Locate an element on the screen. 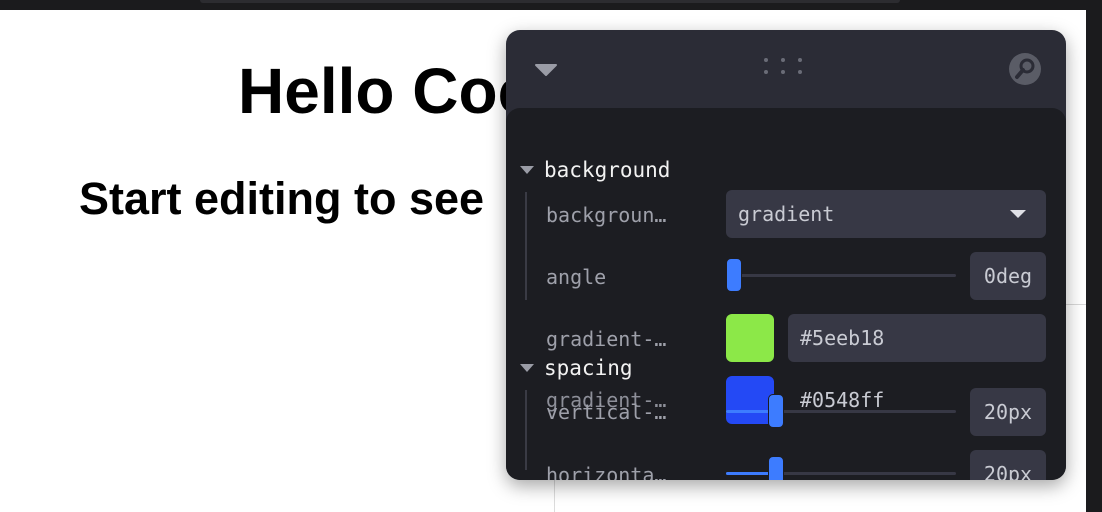 The width and height of the screenshot is (1102, 512). vertical-slider-fill is located at coordinates (749, 411).